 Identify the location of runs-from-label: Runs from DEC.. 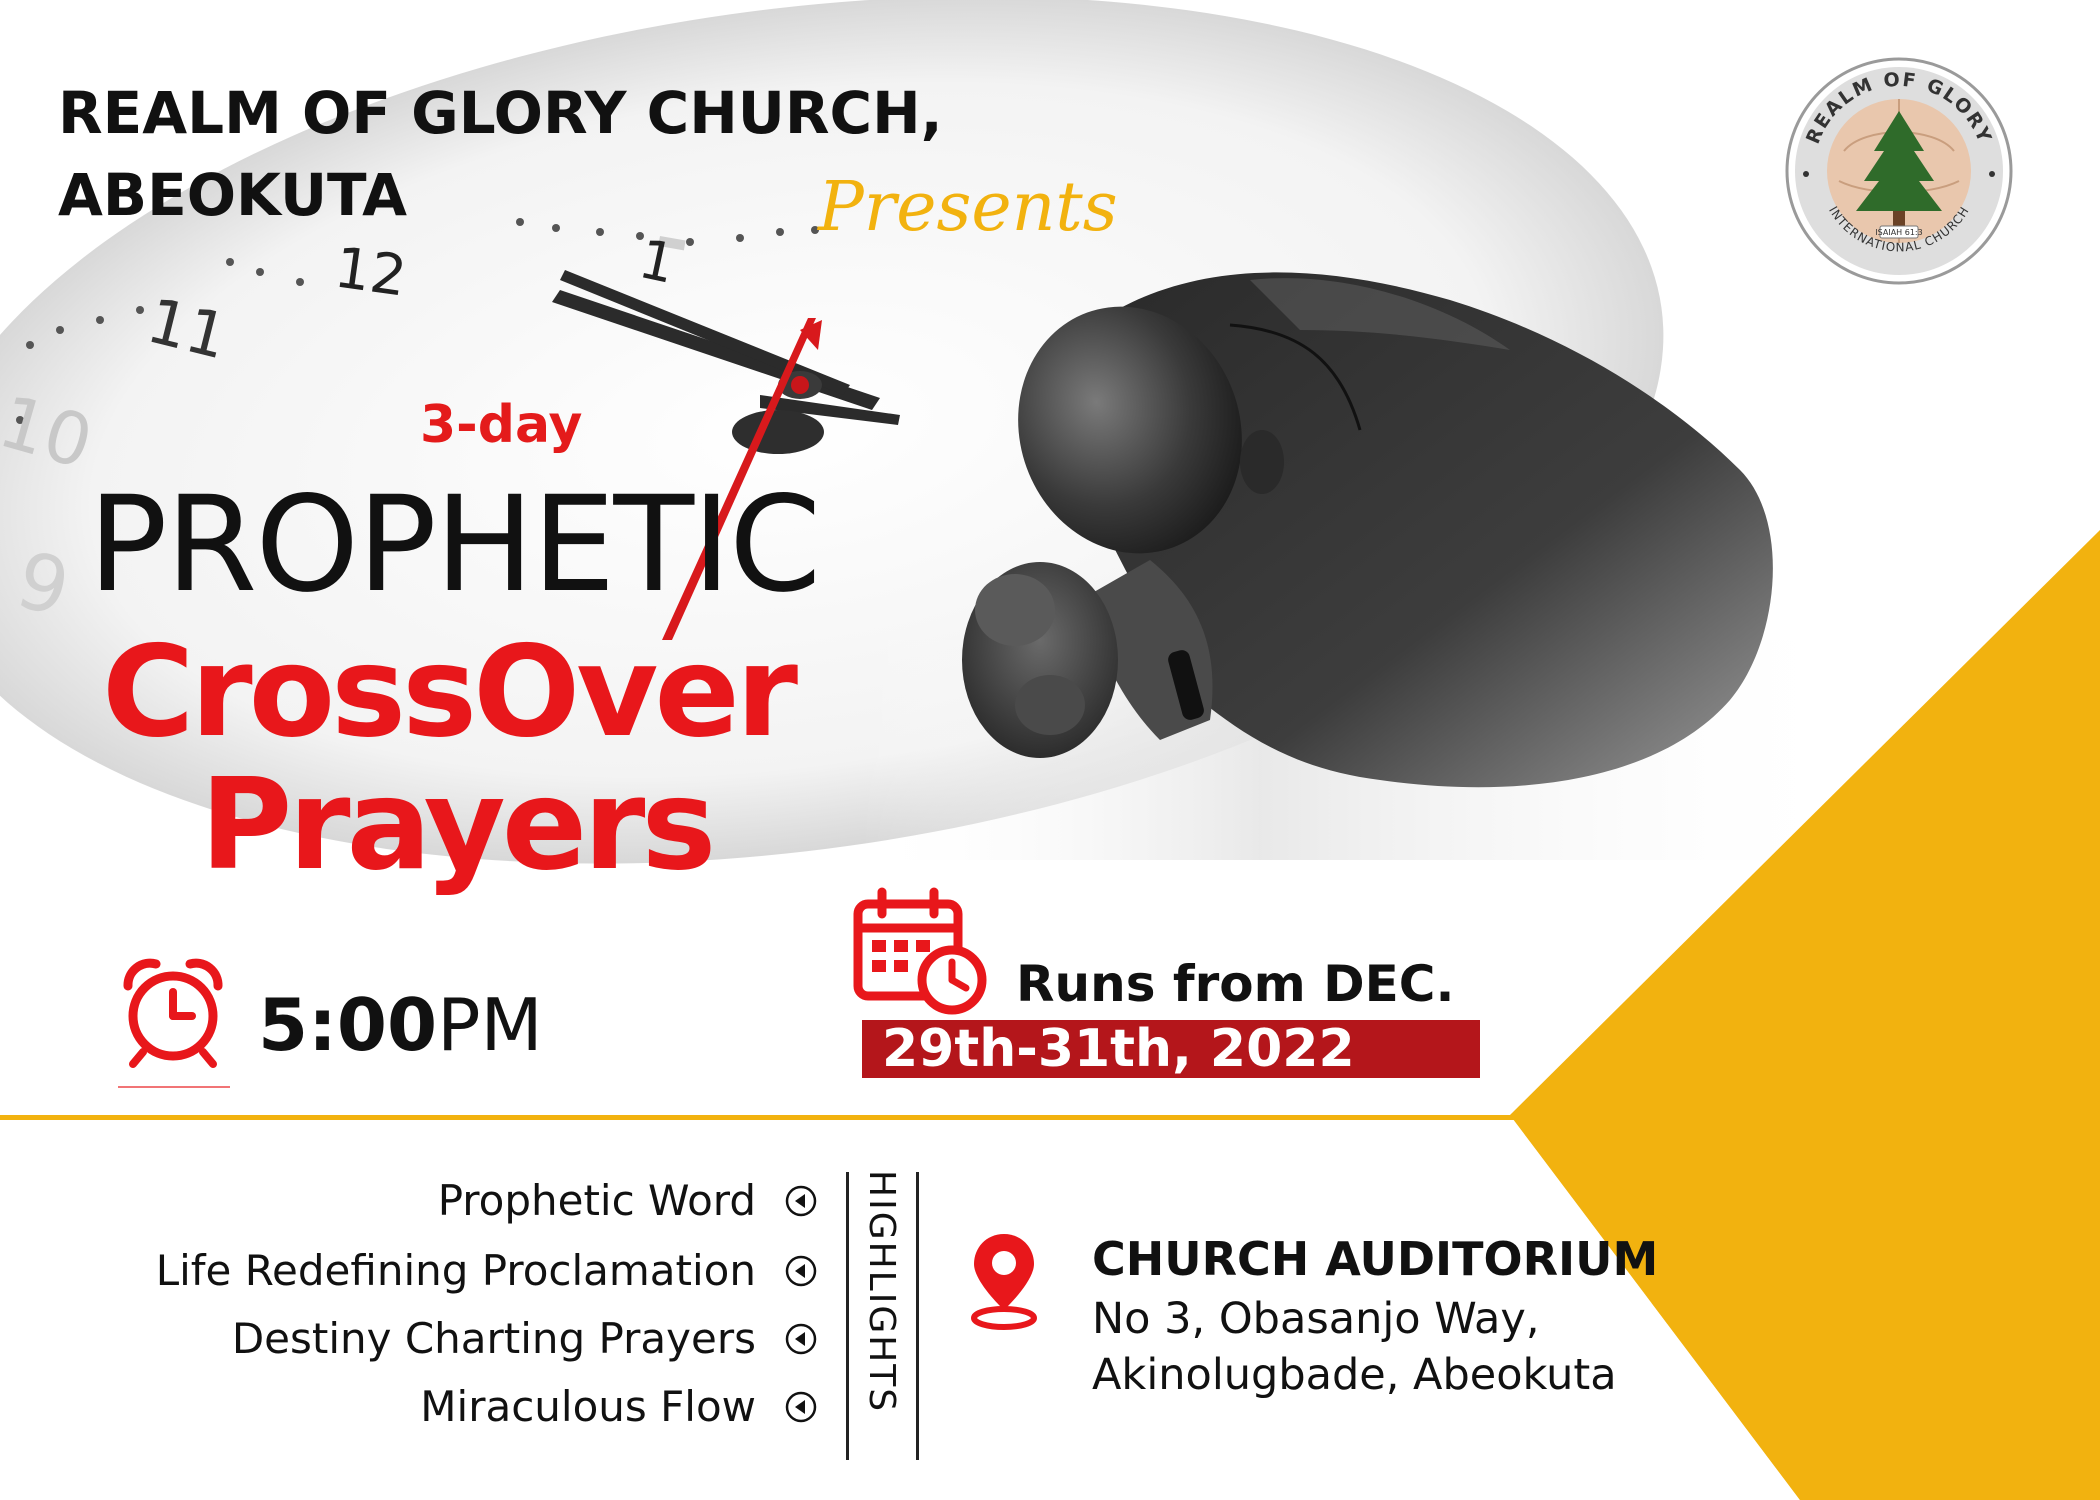
(1235, 984).